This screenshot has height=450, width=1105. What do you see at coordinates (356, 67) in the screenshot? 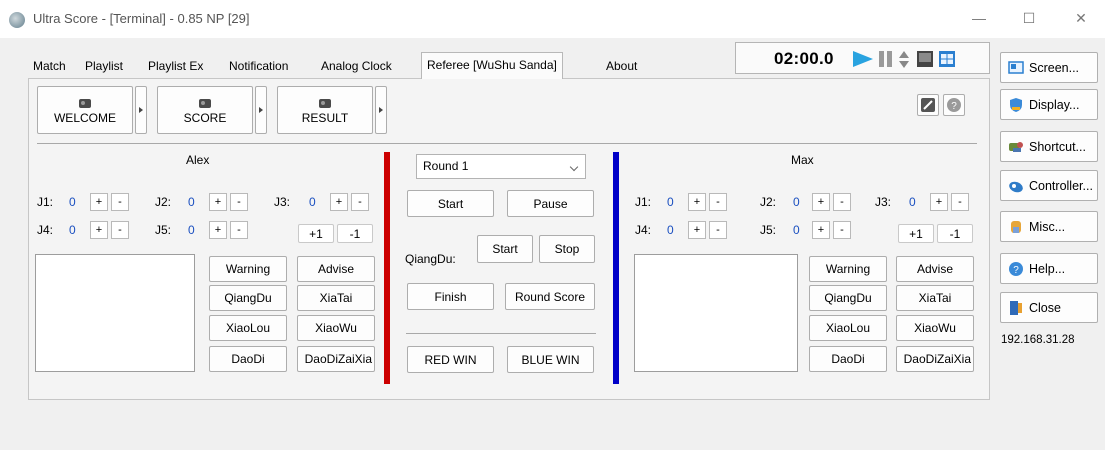
I see `tab-analog-clock: Analog Clock` at bounding box center [356, 67].